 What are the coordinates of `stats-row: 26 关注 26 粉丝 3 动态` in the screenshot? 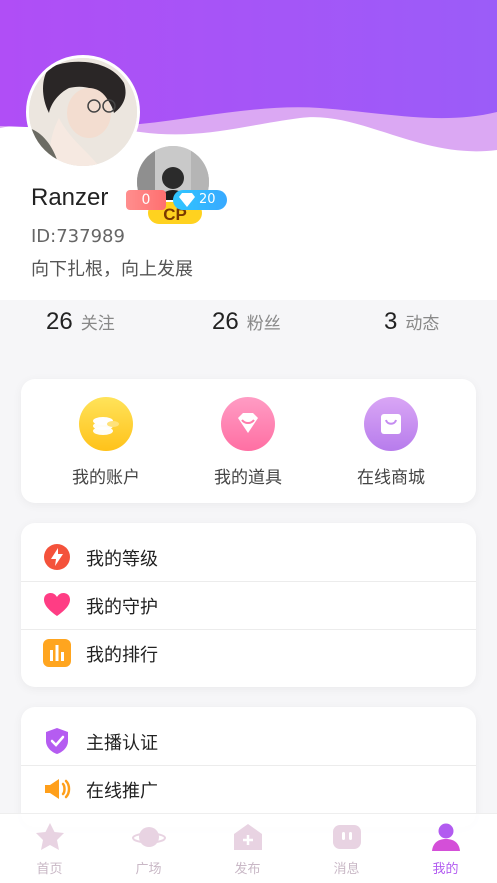 It's located at (248, 328).